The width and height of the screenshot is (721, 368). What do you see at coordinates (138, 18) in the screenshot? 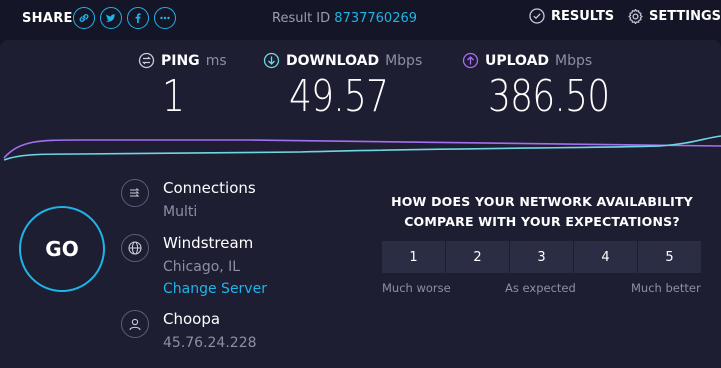
I see `facebook-icon` at bounding box center [138, 18].